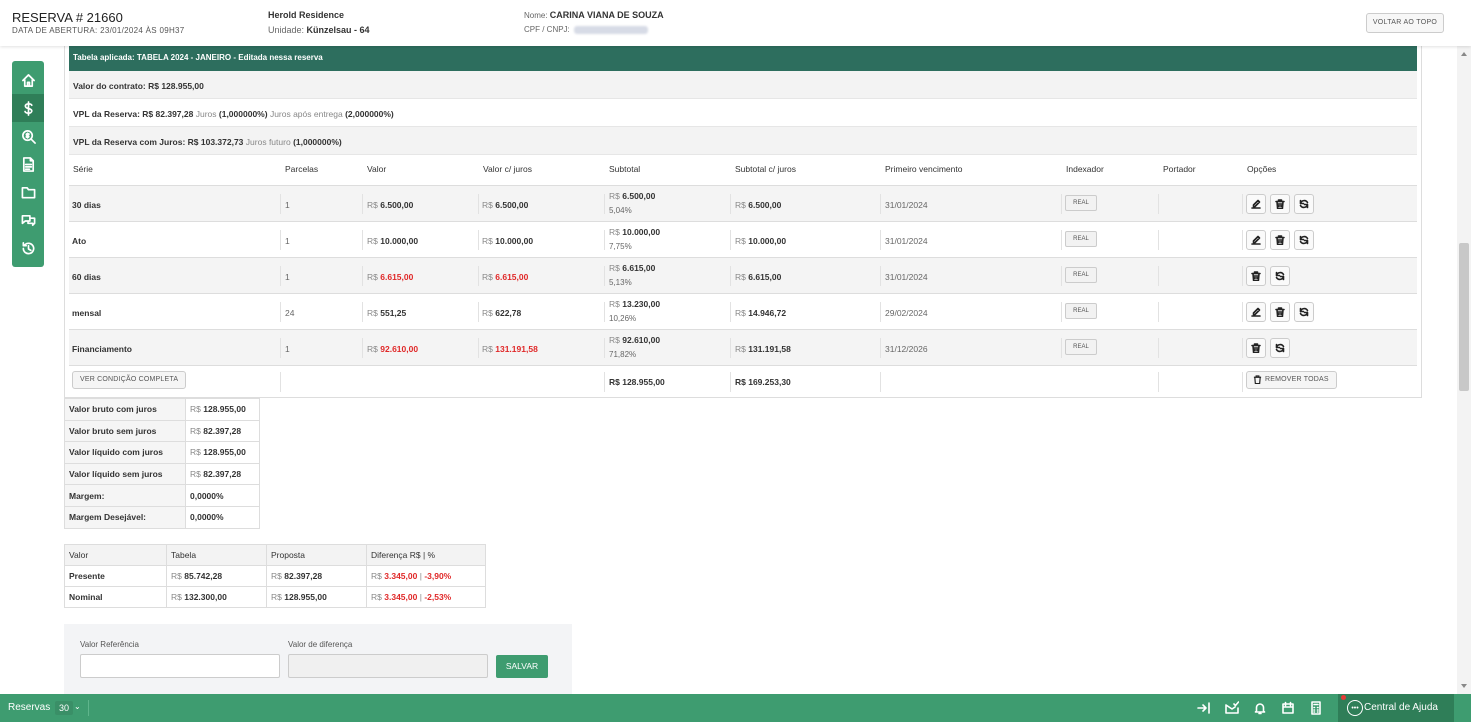 The height and width of the screenshot is (722, 1471). I want to click on mail-button, so click(1232, 708).